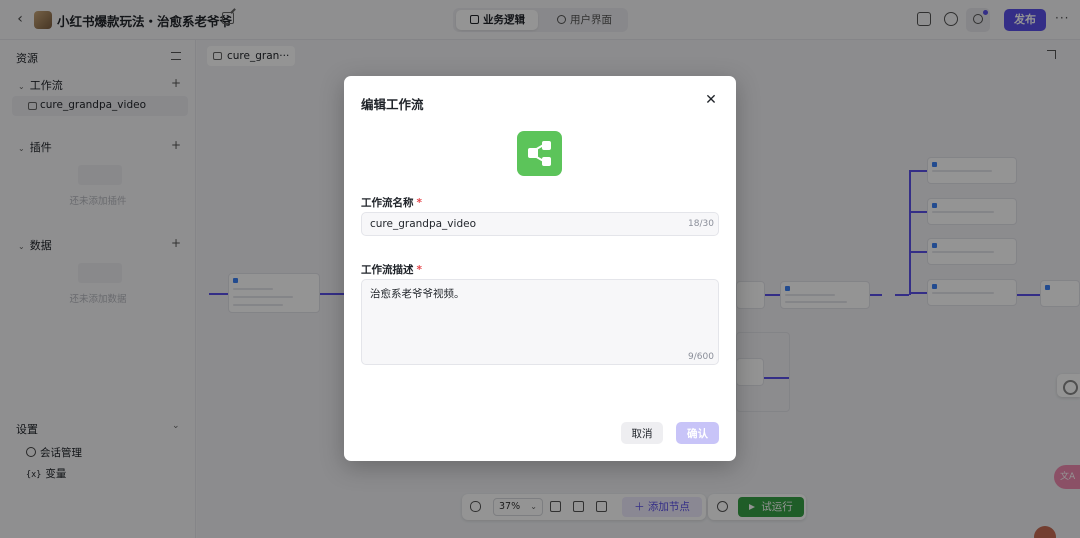 This screenshot has width=1080, height=538. Describe the element at coordinates (540, 224) in the screenshot. I see `workflow-name-input` at that location.